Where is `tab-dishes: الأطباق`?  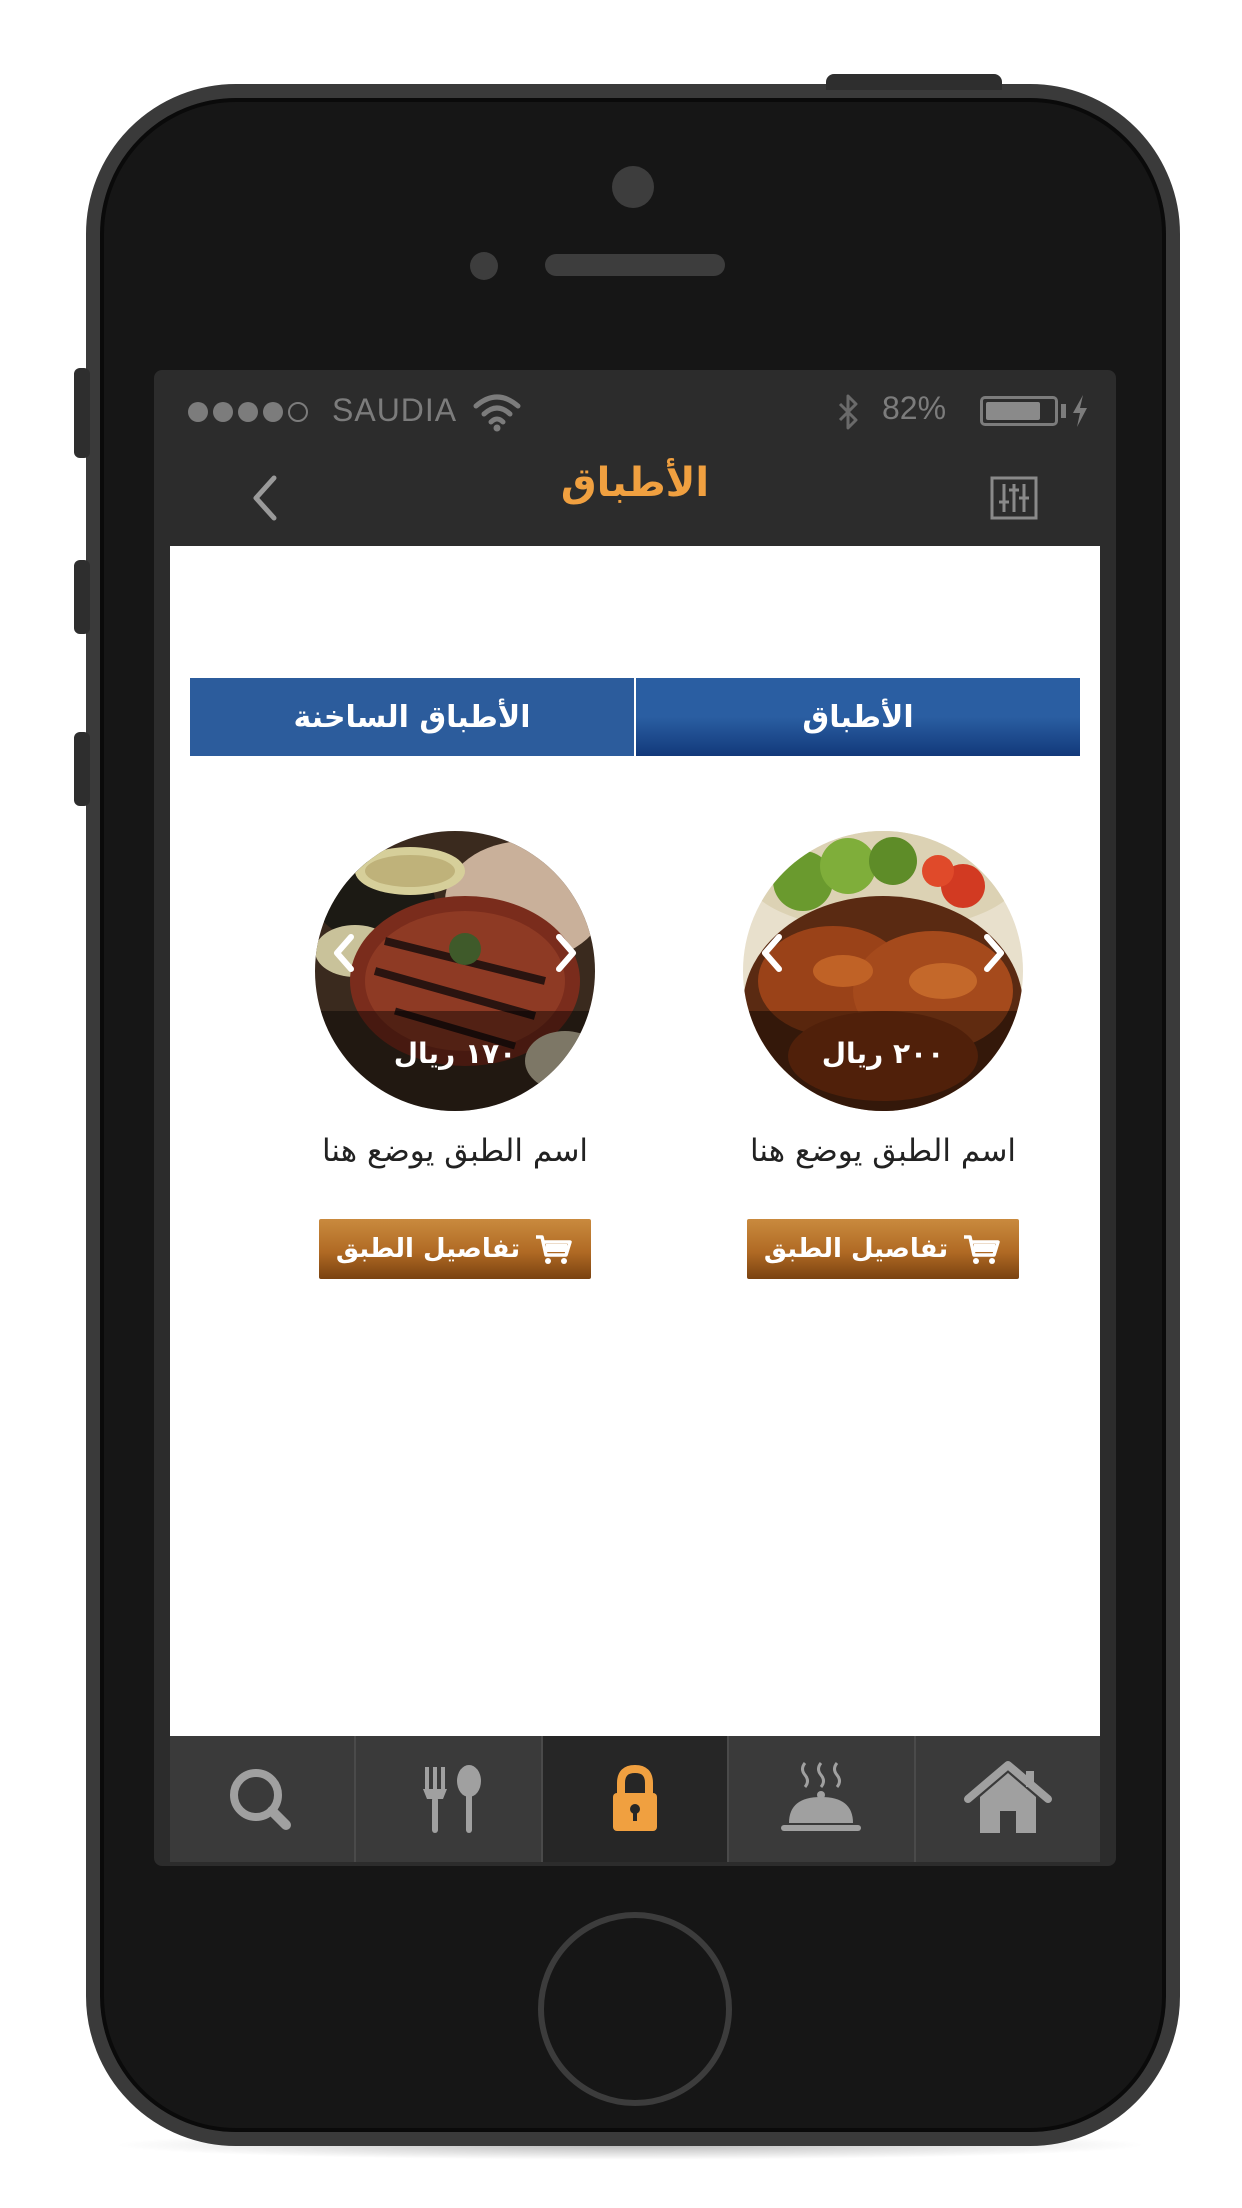
tab-dishes: الأطباق is located at coordinates (858, 717).